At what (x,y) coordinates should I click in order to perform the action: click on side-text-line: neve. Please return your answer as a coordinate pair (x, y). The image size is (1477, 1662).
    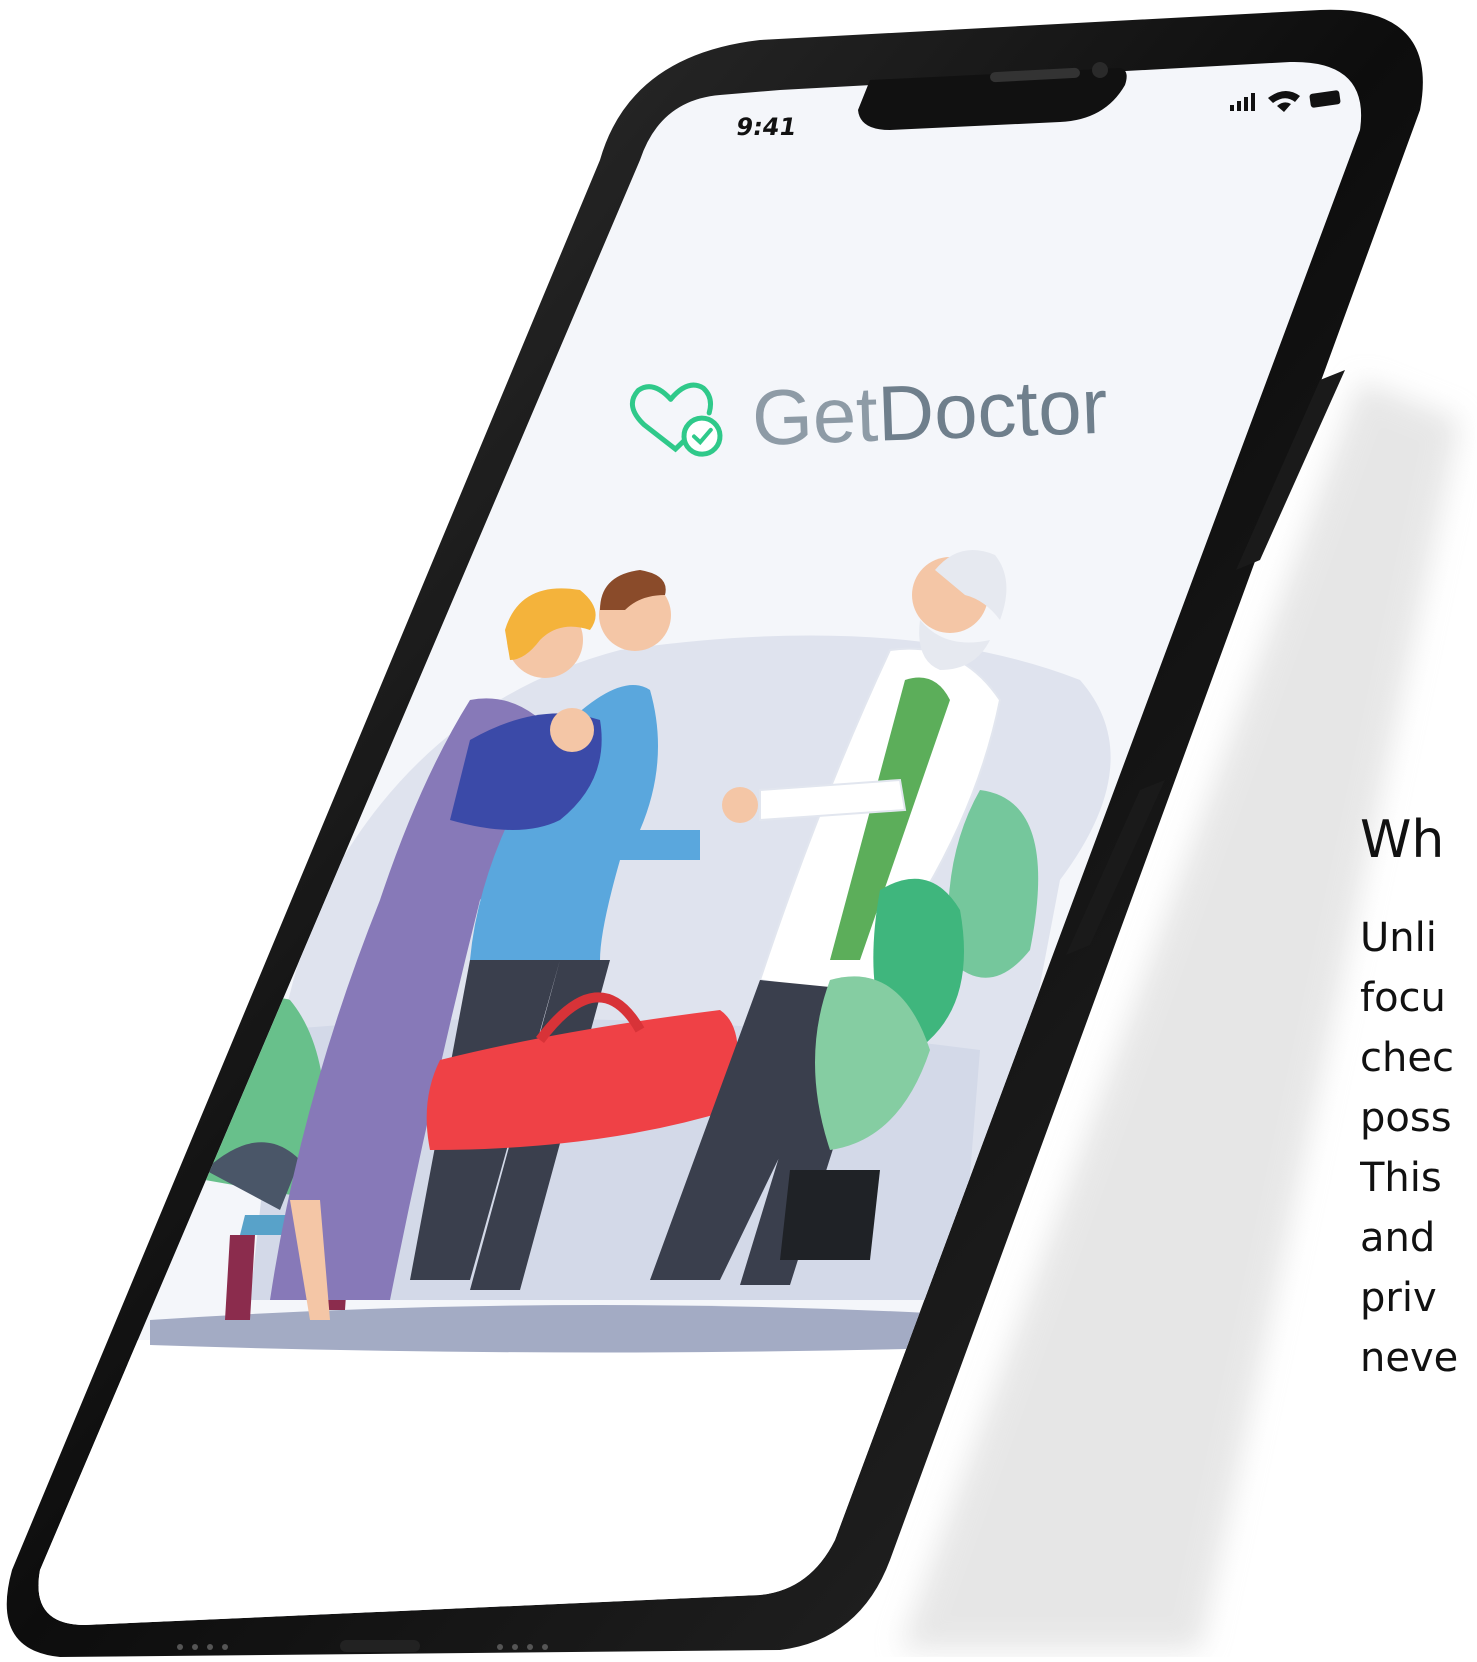
    Looking at the image, I should click on (1409, 1358).